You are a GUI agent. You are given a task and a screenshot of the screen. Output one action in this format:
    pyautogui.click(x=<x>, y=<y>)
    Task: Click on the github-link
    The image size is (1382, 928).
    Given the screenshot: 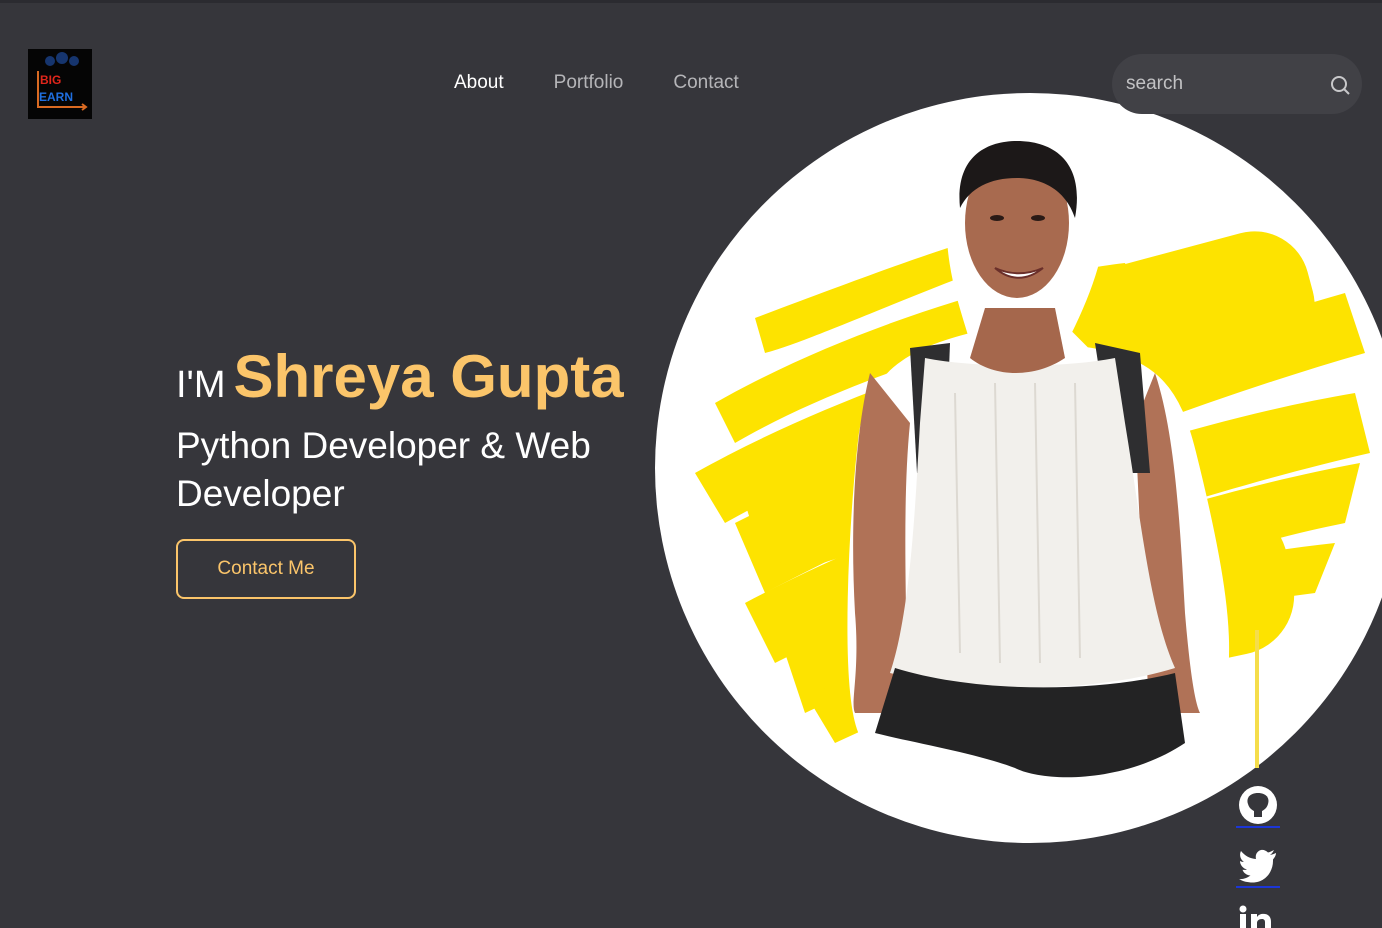 What is the action you would take?
    pyautogui.click(x=1258, y=806)
    